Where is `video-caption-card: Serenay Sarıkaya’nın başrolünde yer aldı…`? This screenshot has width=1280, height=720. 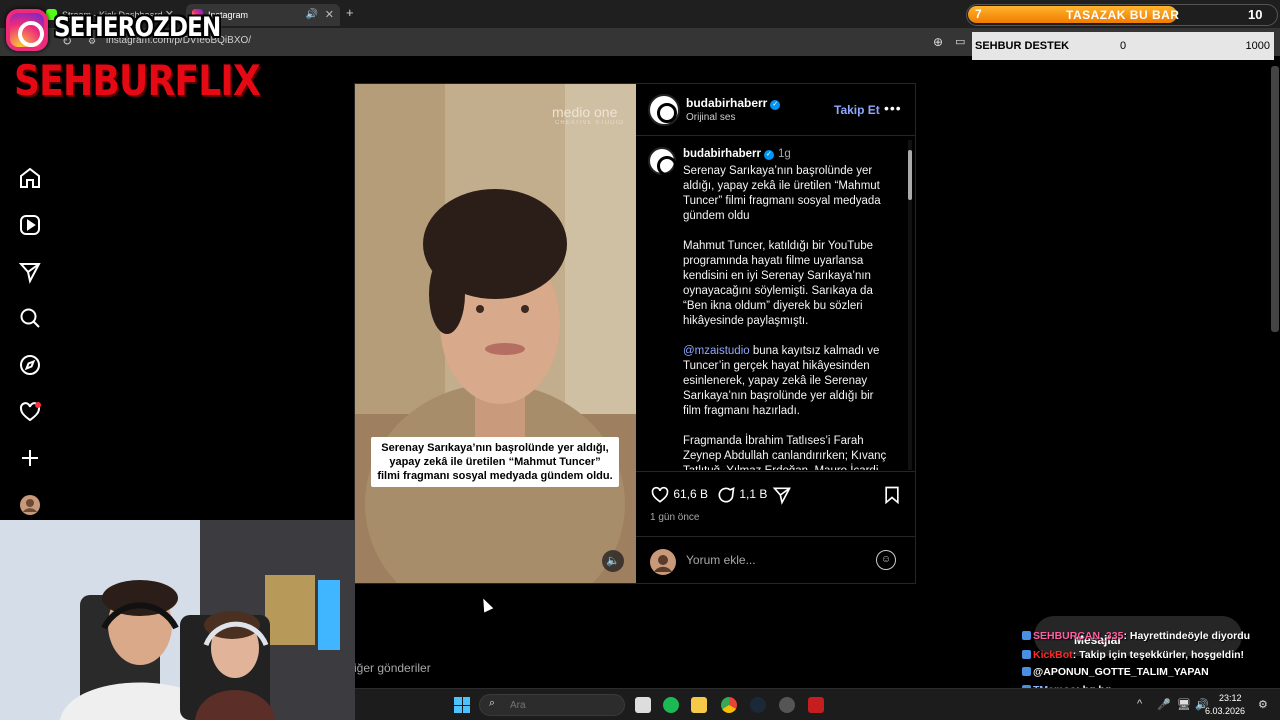
video-caption-card: Serenay Sarıkaya’nın başrolünde yer aldı… is located at coordinates (495, 462).